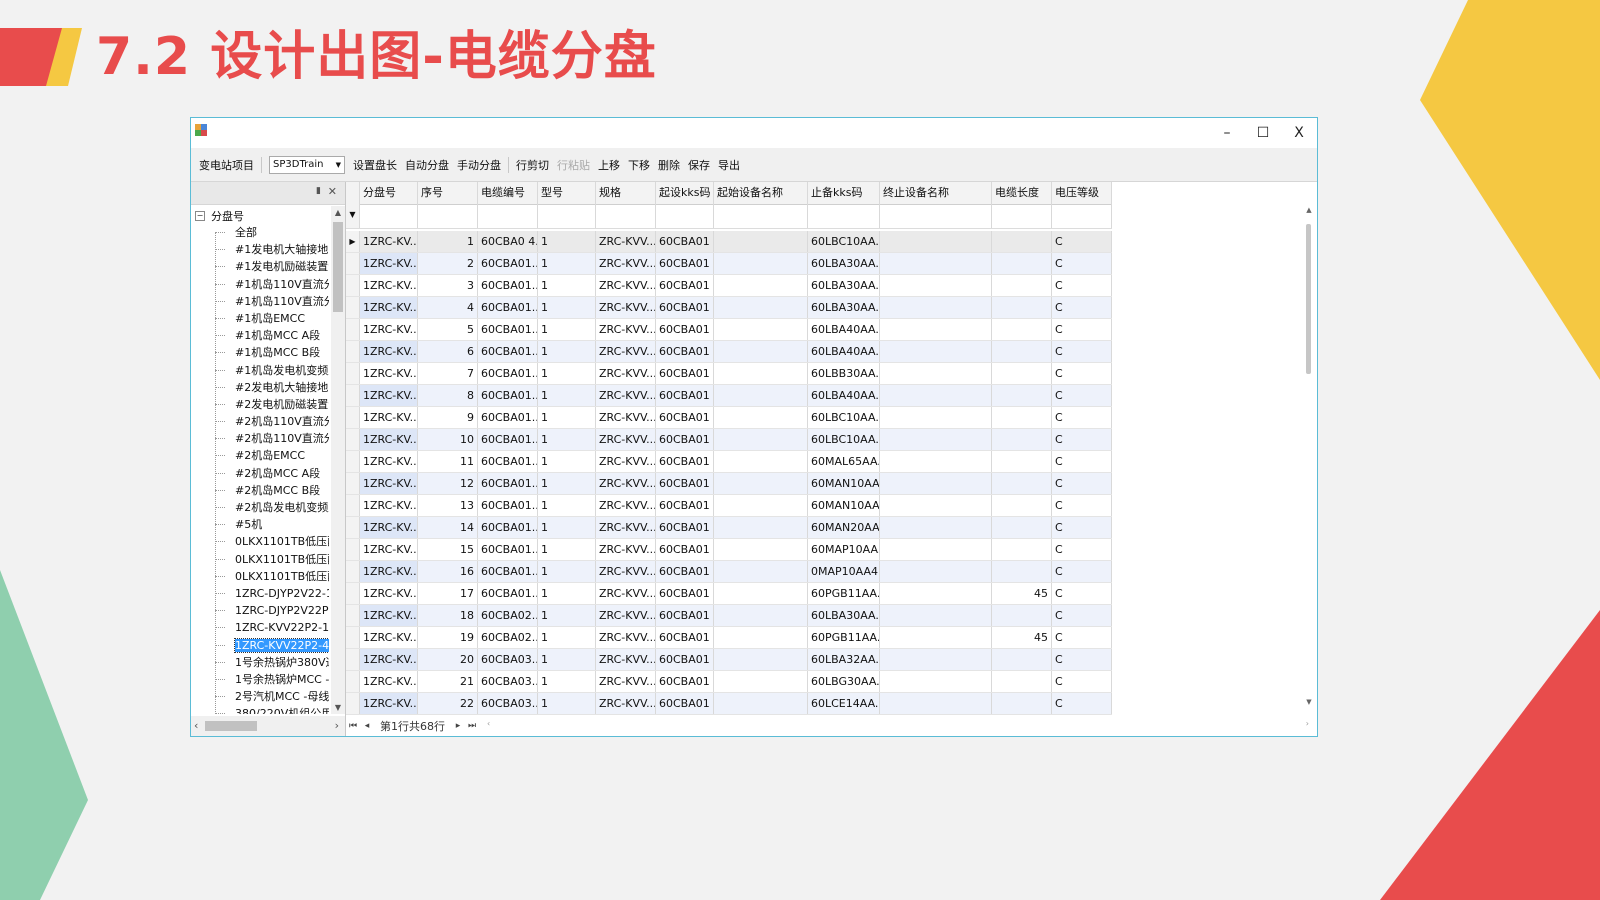 The width and height of the screenshot is (1600, 900). What do you see at coordinates (448, 263) in the screenshot?
I see `cell-seq-no: 2` at bounding box center [448, 263].